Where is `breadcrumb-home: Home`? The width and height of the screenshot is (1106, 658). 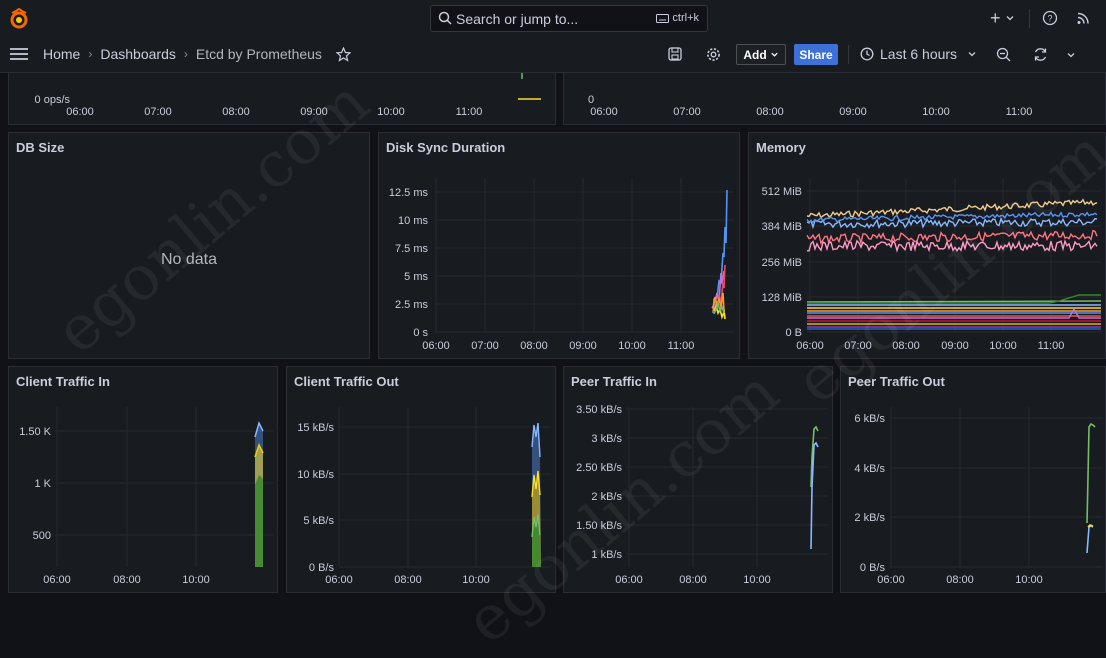 breadcrumb-home: Home is located at coordinates (61, 54).